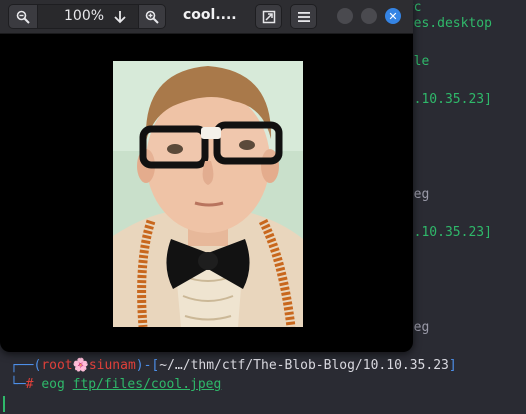 Image resolution: width=526 pixels, height=414 pixels. Describe the element at coordinates (369, 16) in the screenshot. I see `maximize-button` at that location.